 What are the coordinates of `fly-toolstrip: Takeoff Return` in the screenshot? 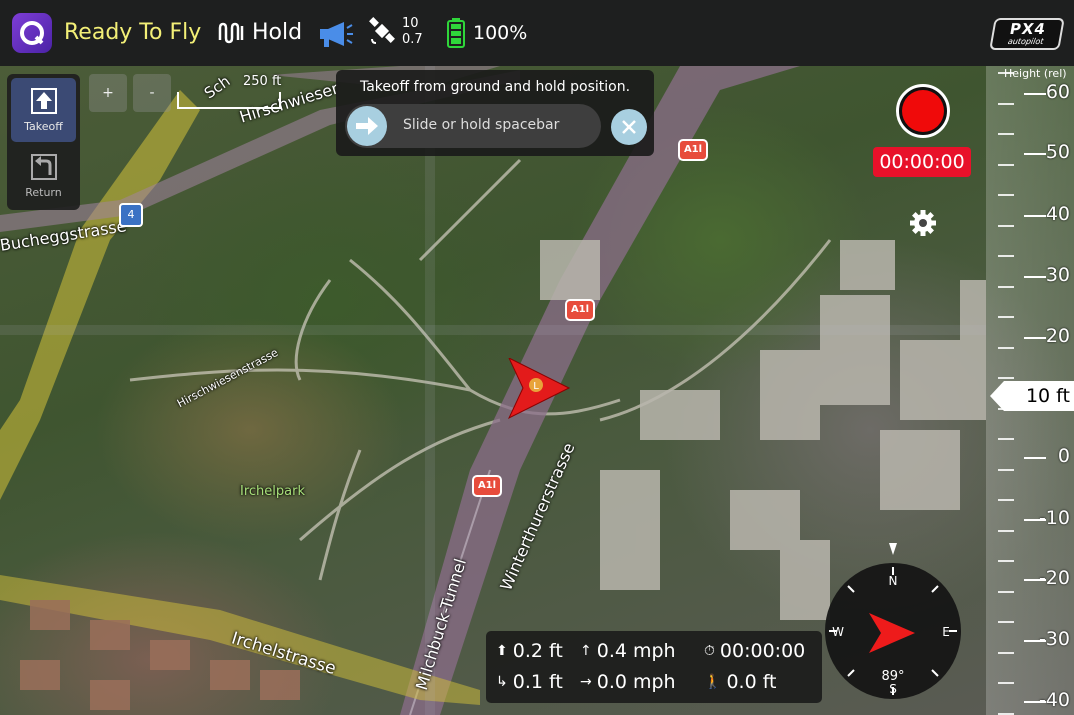 It's located at (43, 142).